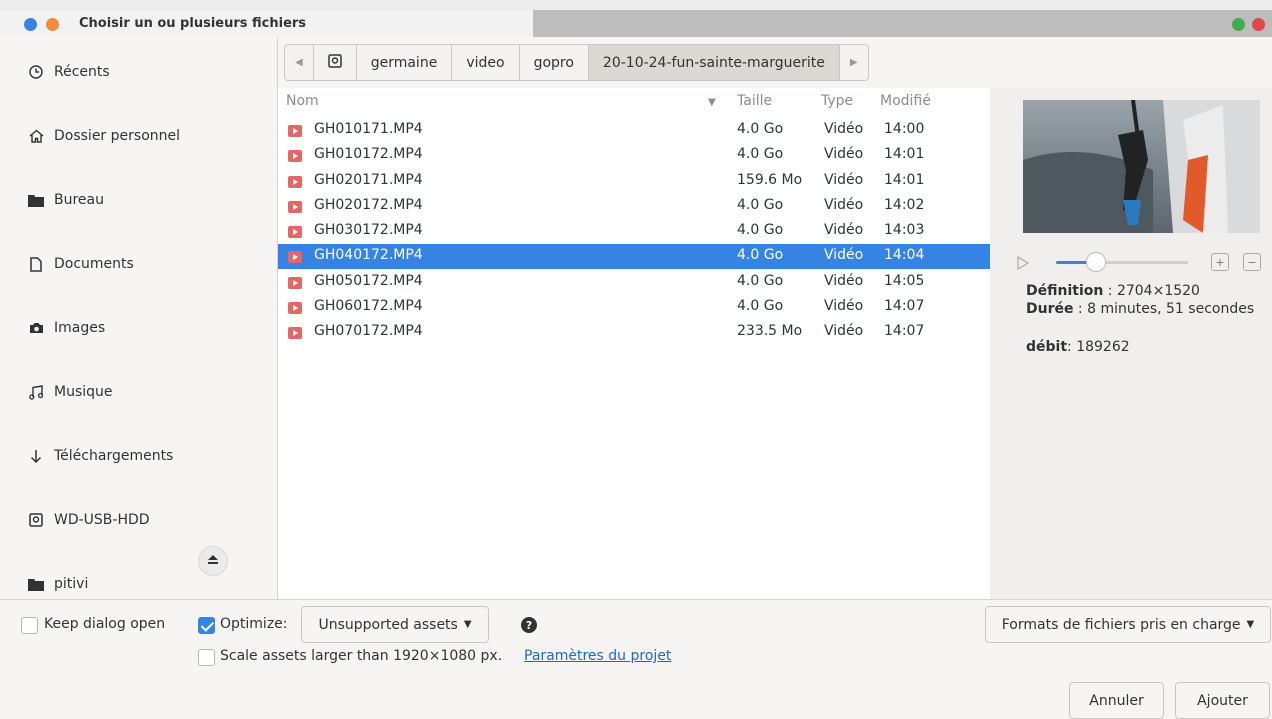  Describe the element at coordinates (52, 24) in the screenshot. I see `window-minimize-icon` at that location.